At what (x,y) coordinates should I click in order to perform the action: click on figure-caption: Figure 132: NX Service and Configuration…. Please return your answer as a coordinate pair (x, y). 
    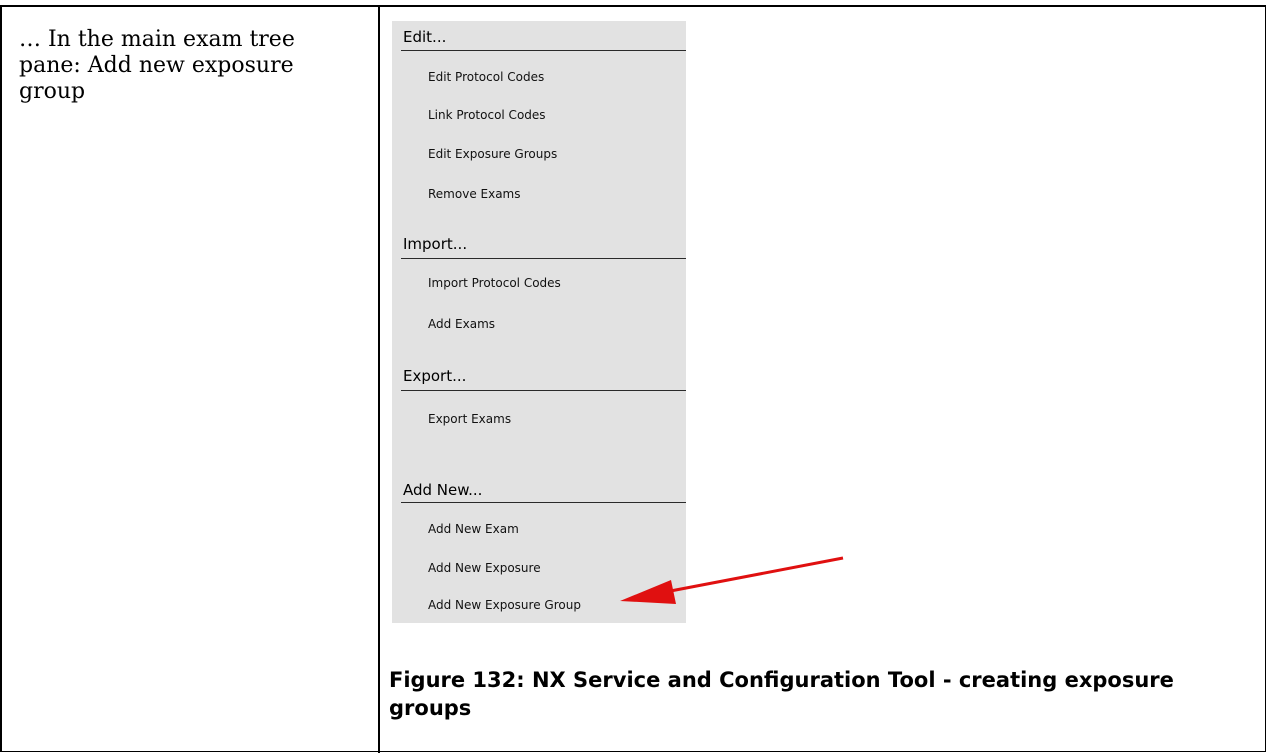
    Looking at the image, I should click on (781, 694).